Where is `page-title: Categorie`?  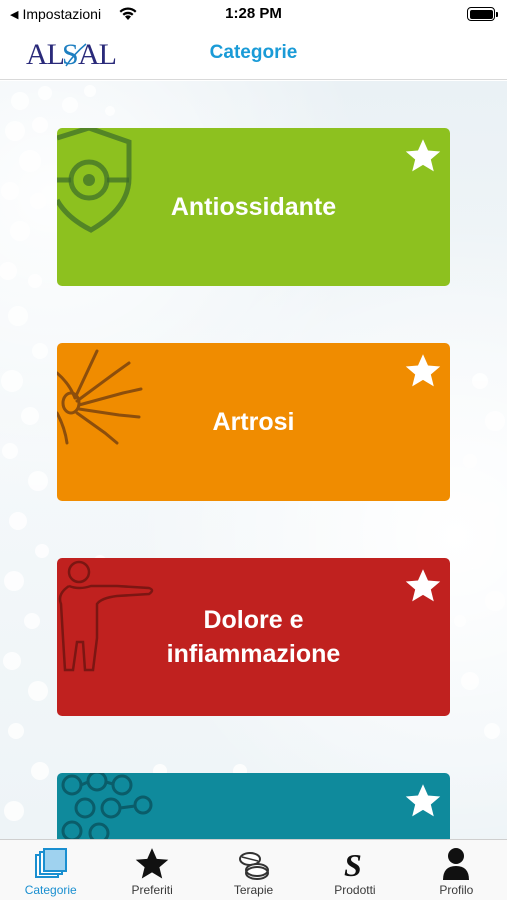
page-title: Categorie is located at coordinates (253, 52).